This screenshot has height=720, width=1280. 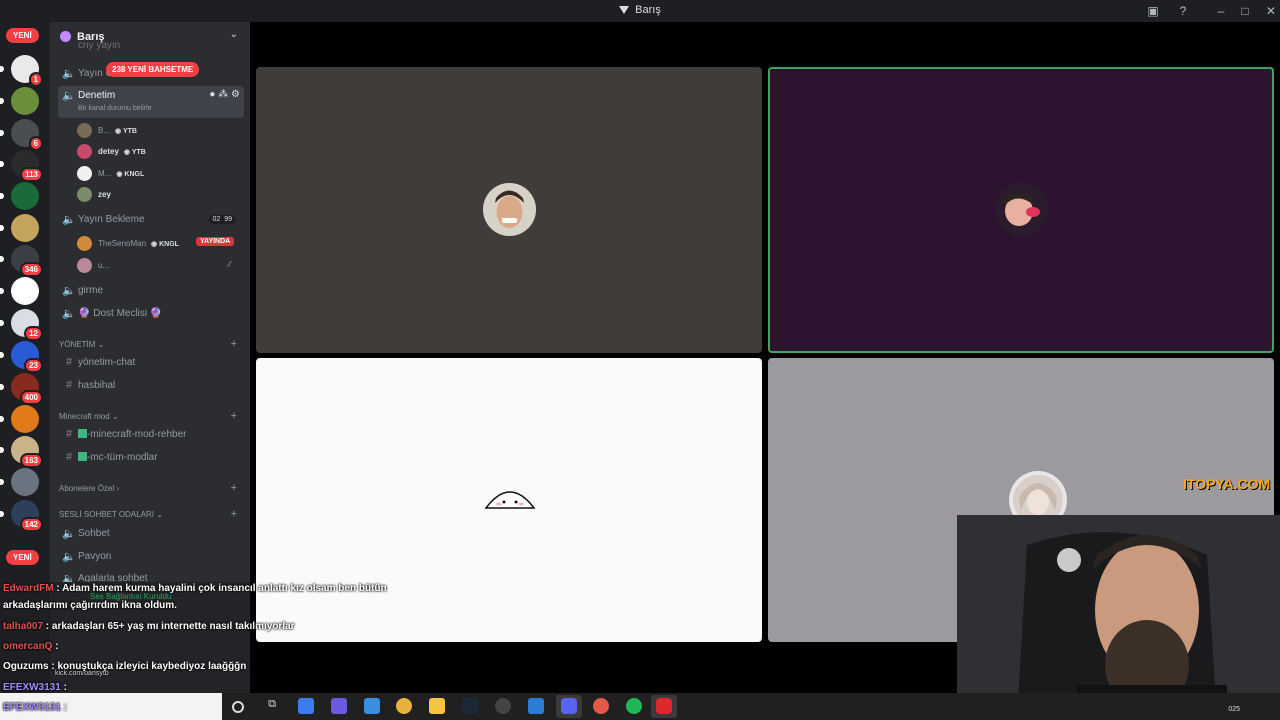 What do you see at coordinates (640, 11) in the screenshot?
I see `title-bar: Barış ▣ ? – □ ✕` at bounding box center [640, 11].